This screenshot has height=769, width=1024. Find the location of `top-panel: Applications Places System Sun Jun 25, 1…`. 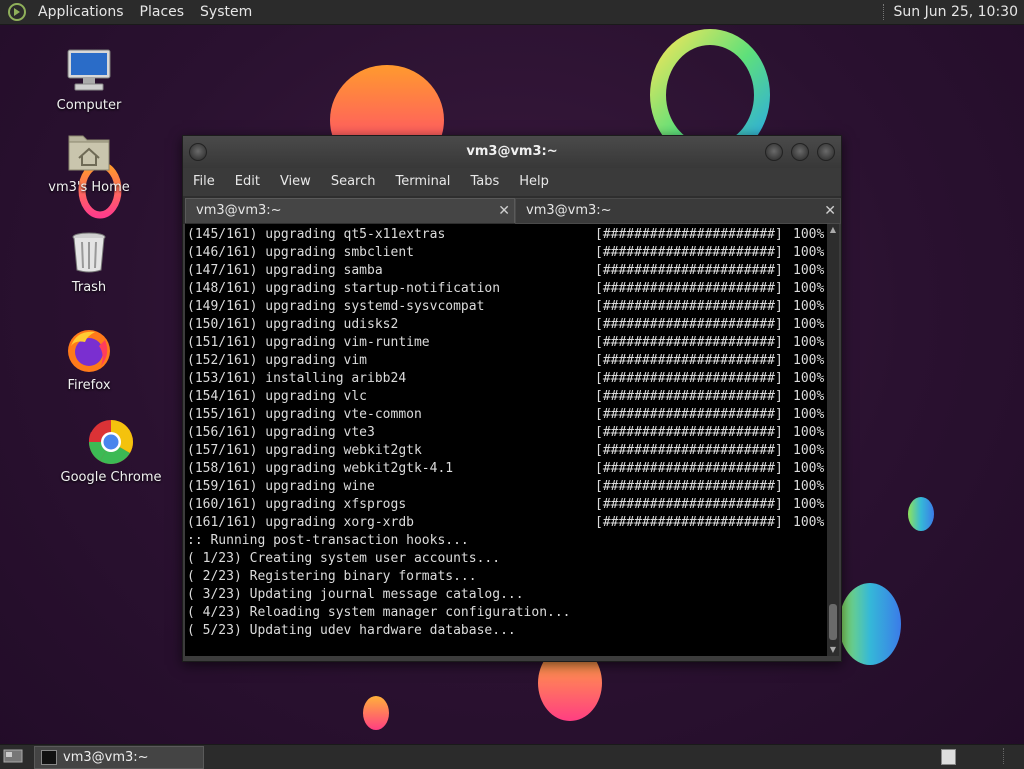

top-panel: Applications Places System Sun Jun 25, 1… is located at coordinates (512, 12).